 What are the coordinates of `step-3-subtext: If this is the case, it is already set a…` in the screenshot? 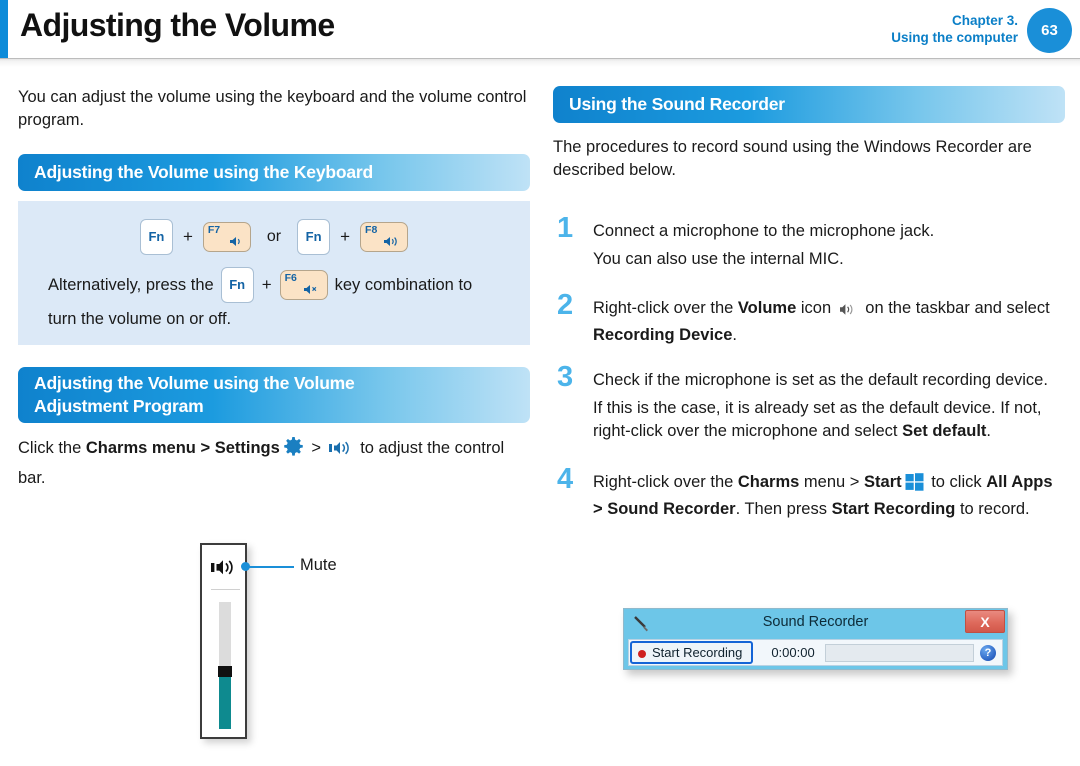 It's located at (829, 420).